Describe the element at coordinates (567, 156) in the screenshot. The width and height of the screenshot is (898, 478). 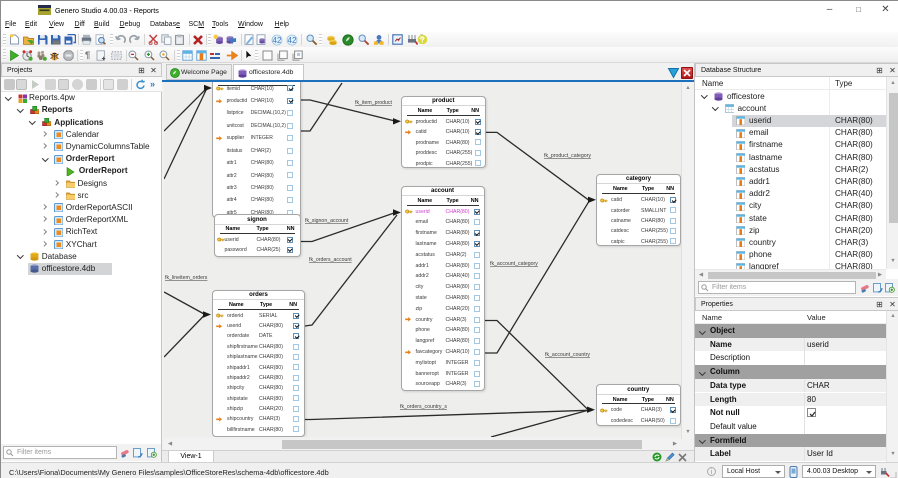
I see `svg-text: fk_product_category` at that location.